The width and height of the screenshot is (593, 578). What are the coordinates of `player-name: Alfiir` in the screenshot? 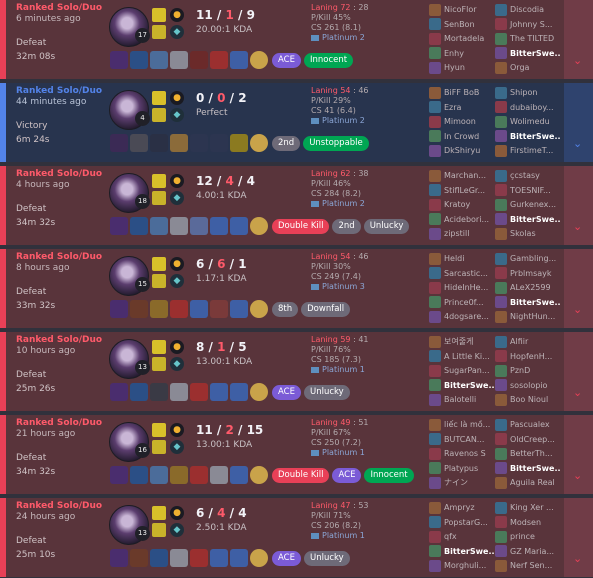 It's located at (519, 341).